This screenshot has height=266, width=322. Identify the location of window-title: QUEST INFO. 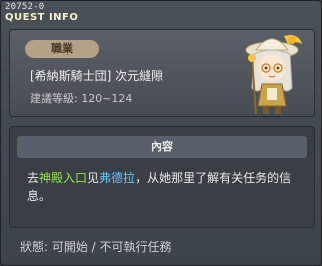
(42, 17).